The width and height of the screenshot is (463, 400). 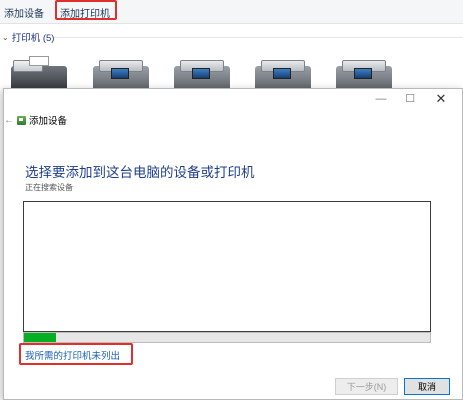 I want to click on wizard-header: ← 添加设备, so click(x=36, y=120).